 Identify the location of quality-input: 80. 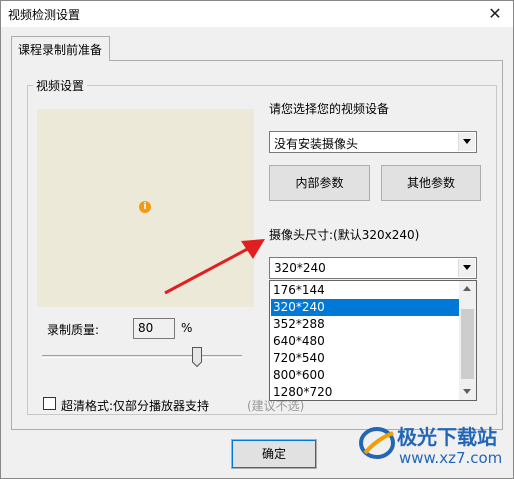
(154, 328).